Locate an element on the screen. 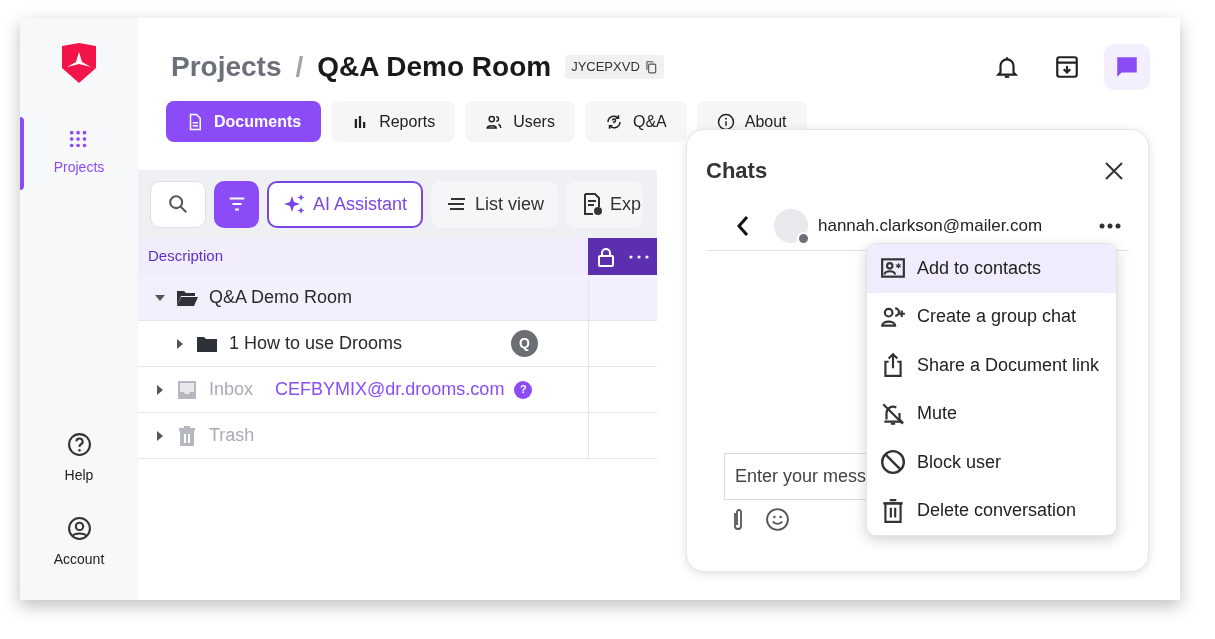 The image size is (1215, 639). menu-item: Share a Document link is located at coordinates (991, 365).